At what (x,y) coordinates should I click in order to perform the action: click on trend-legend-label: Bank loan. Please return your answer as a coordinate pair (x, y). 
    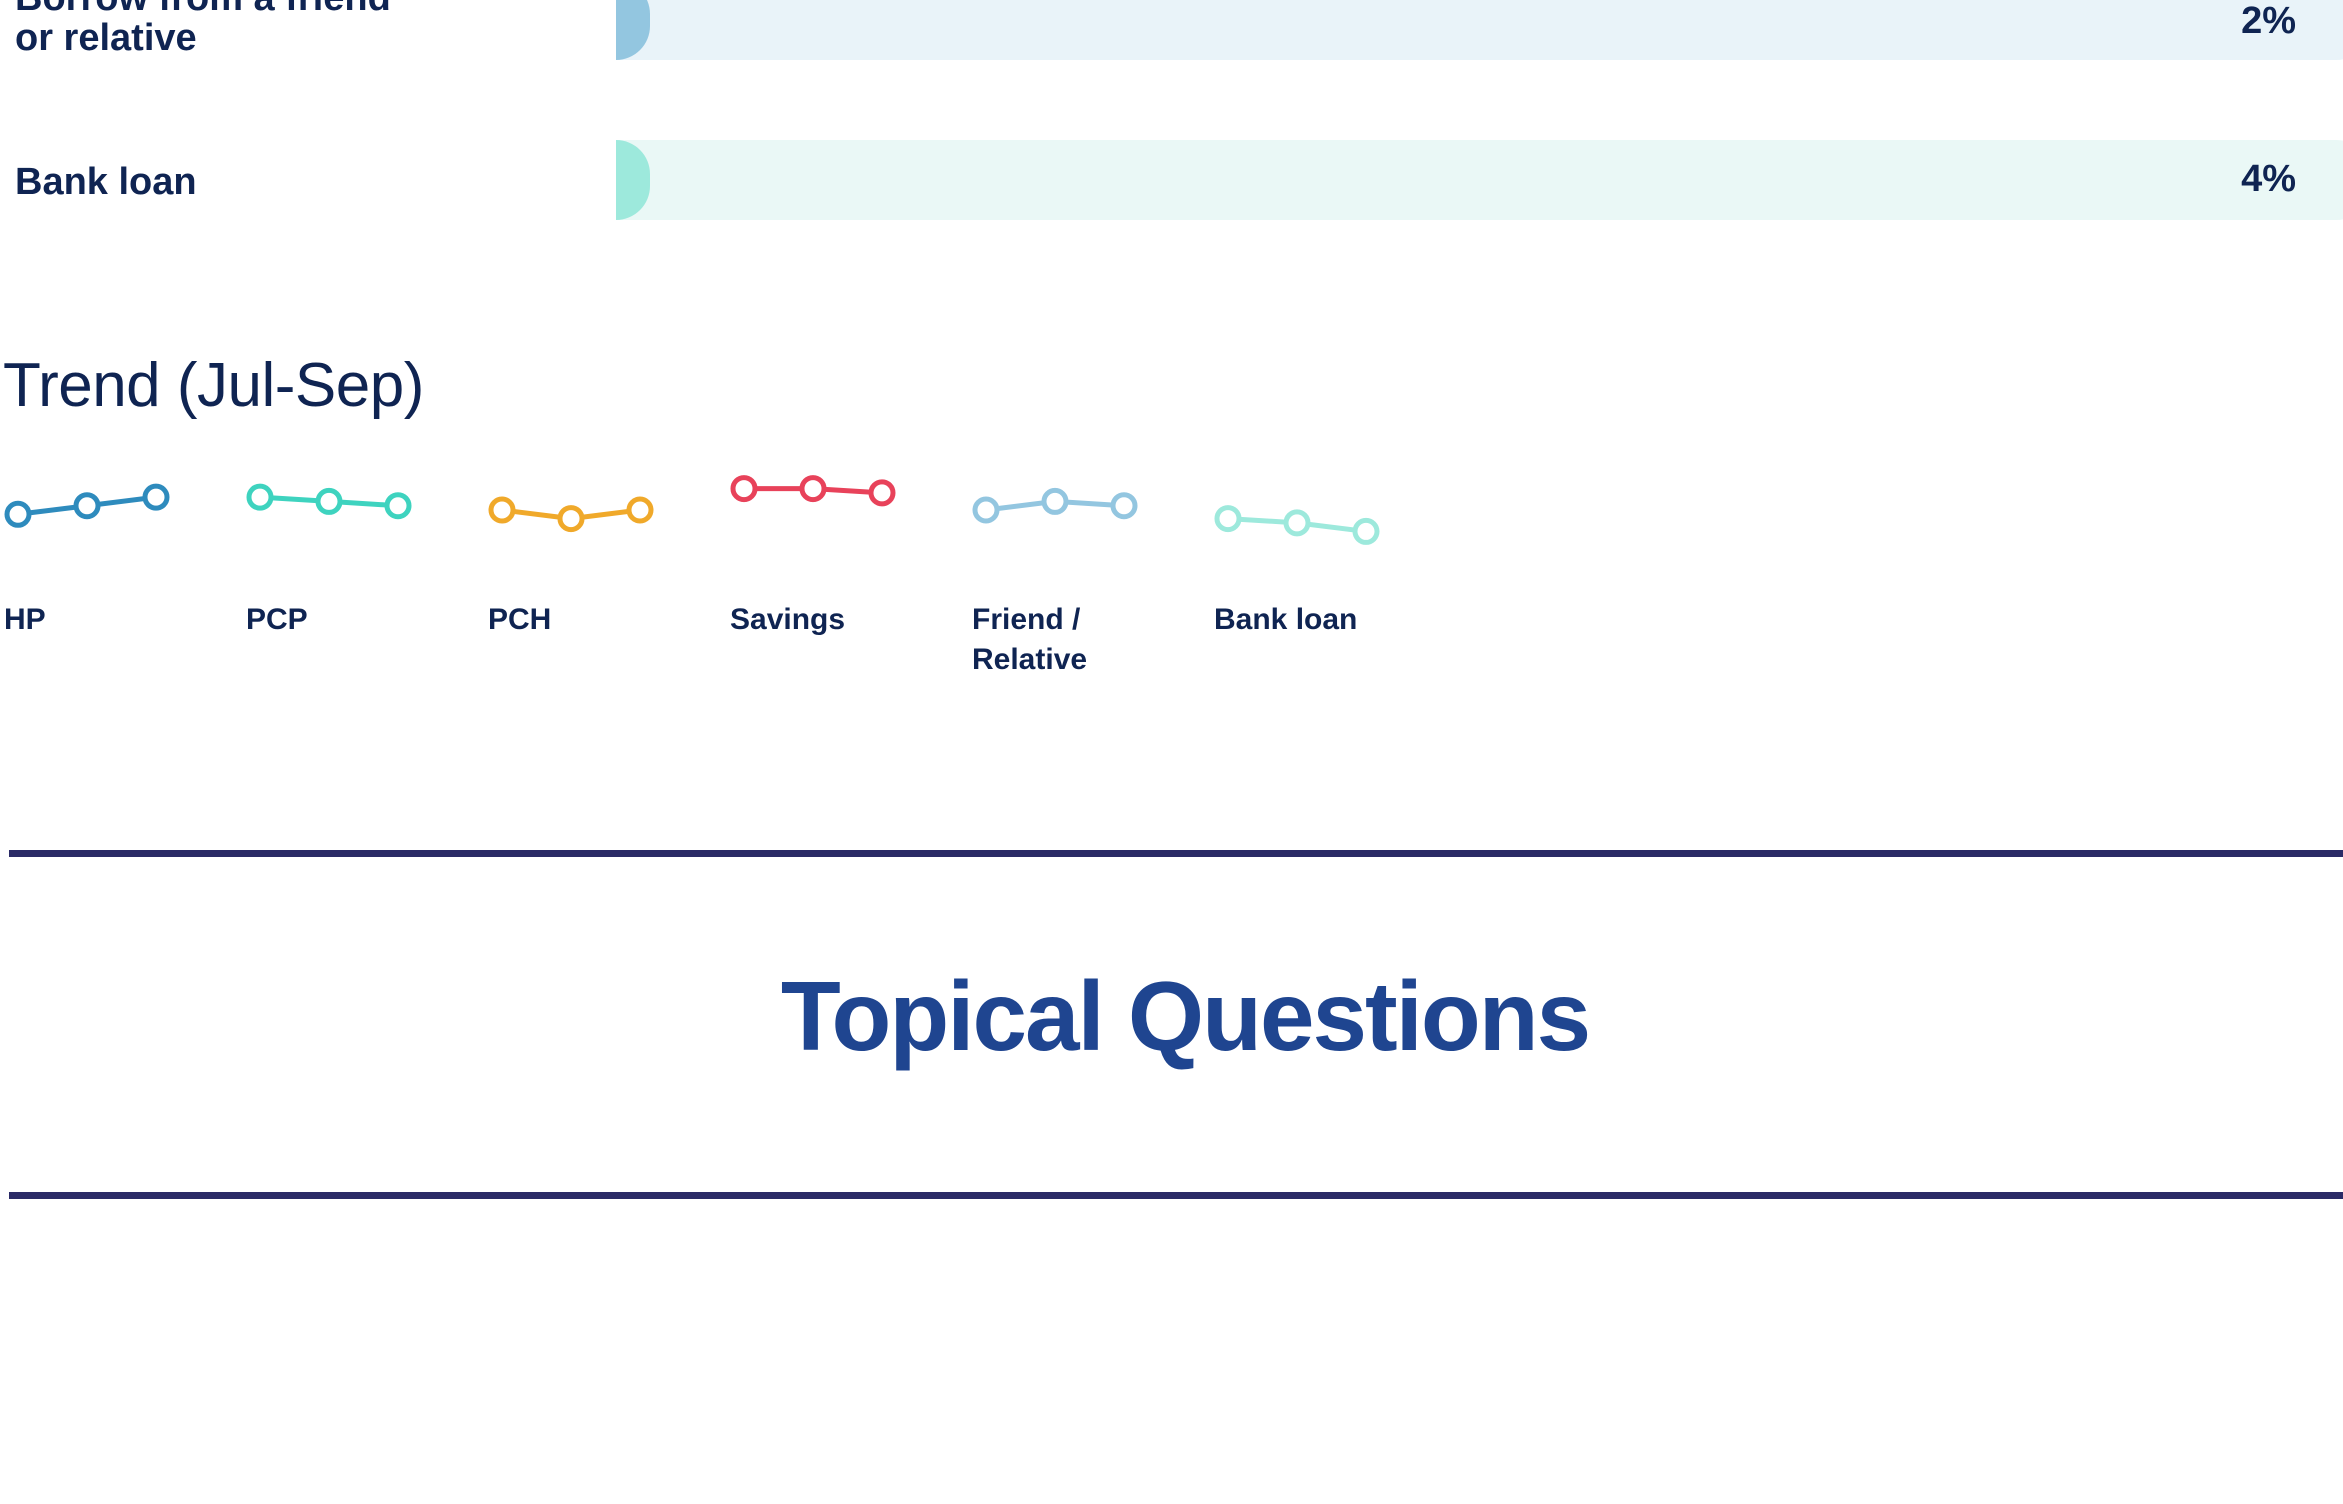
    Looking at the image, I should click on (1286, 619).